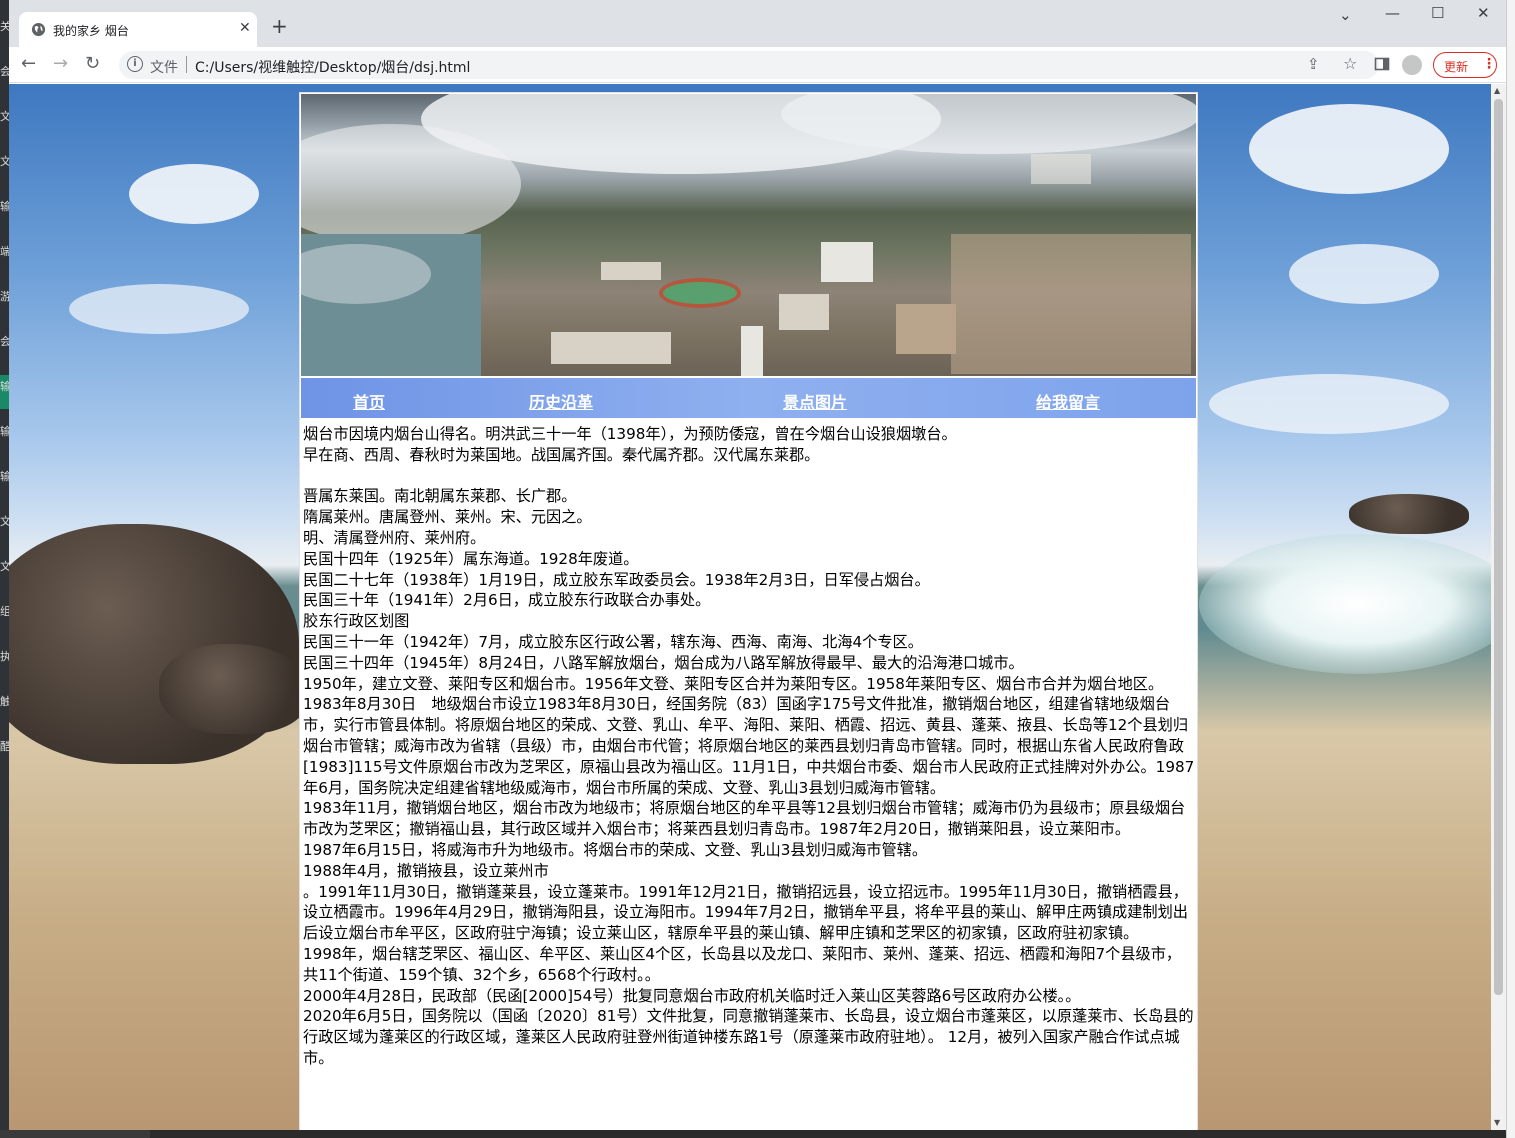  What do you see at coordinates (1345, 15) in the screenshot?
I see `chevron-down-icon: ⌄` at bounding box center [1345, 15].